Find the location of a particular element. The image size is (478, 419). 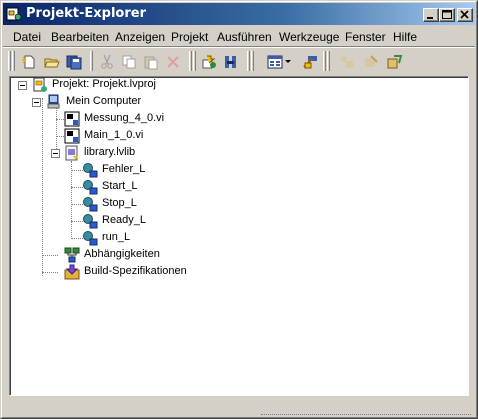

save-all-icon is located at coordinates (74, 62).